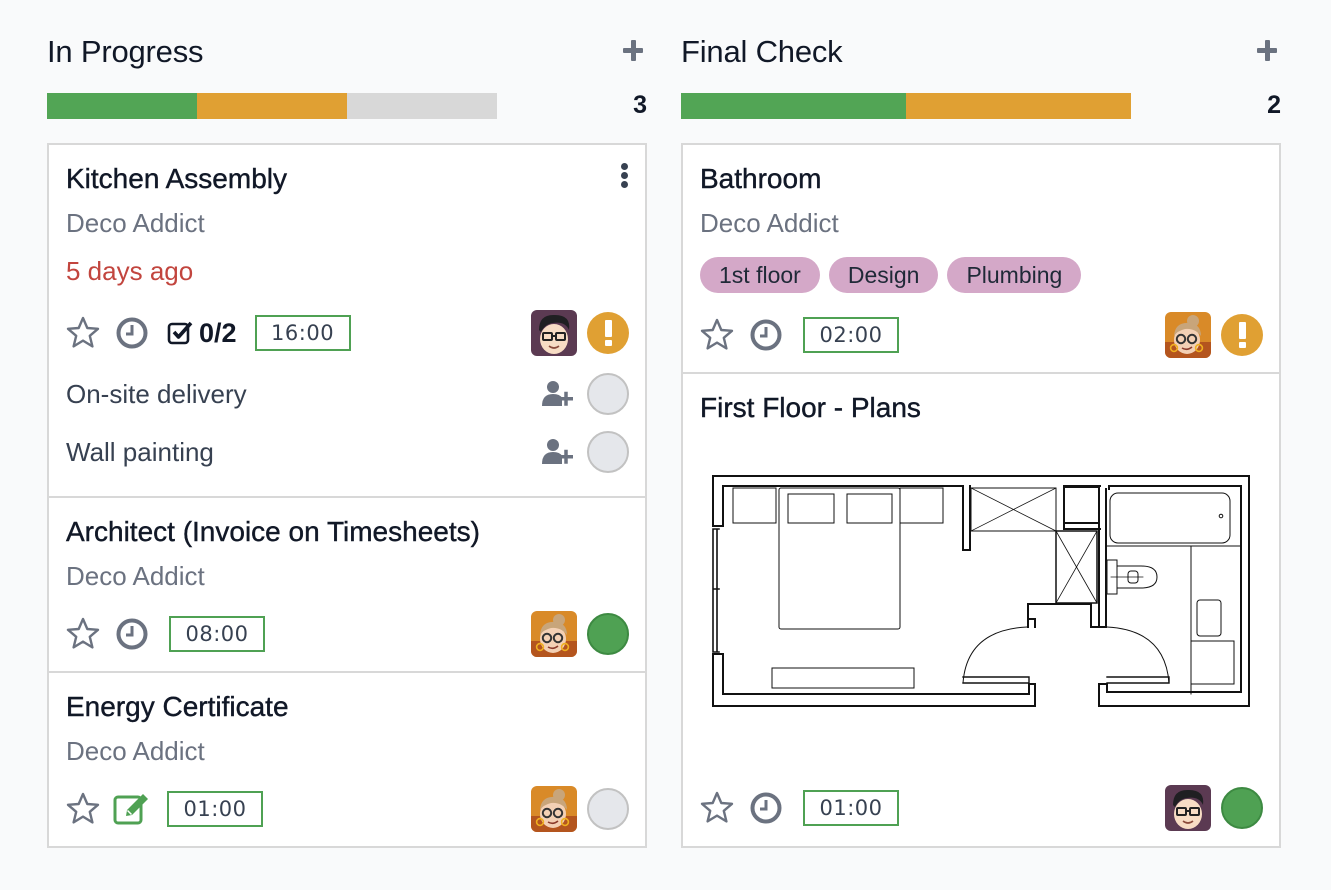 The width and height of the screenshot is (1331, 890). I want to click on card-title: Architect (Invoice on Timesheets), so click(273, 531).